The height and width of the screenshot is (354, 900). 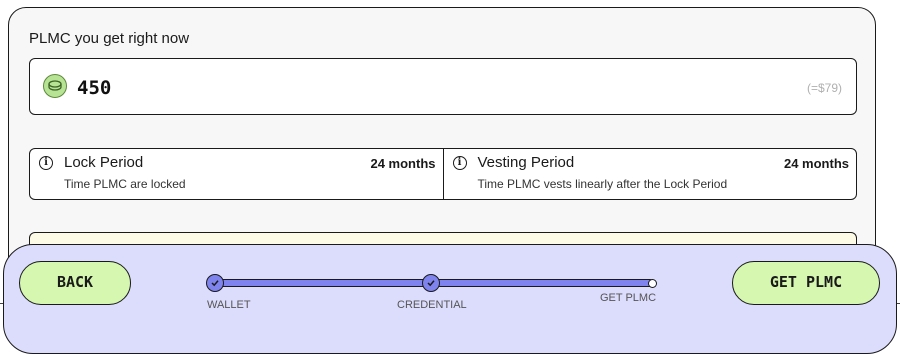 What do you see at coordinates (824, 88) in the screenshot?
I see `usd-equivalent: (=$79)` at bounding box center [824, 88].